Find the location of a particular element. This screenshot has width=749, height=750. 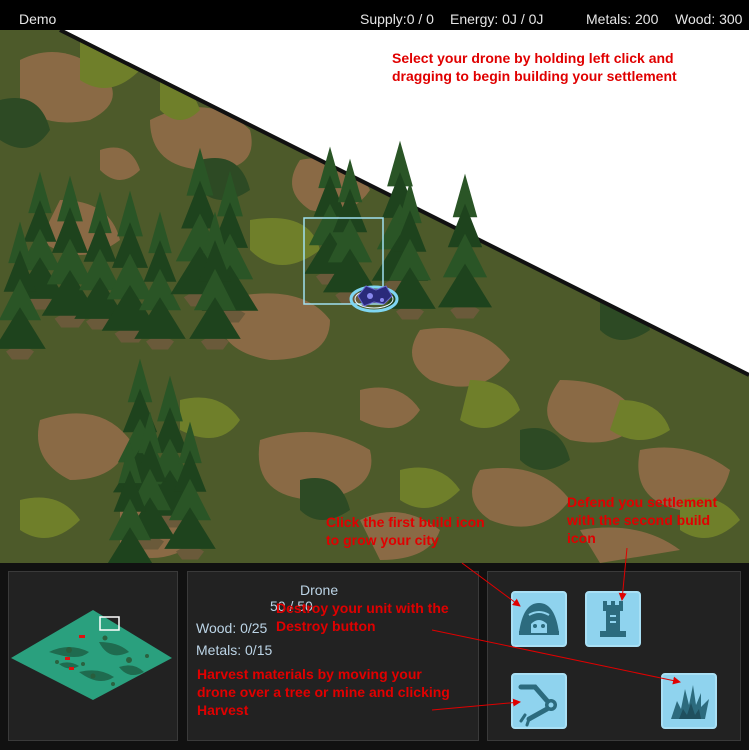

tip-line: to grow your city is located at coordinates (382, 540).